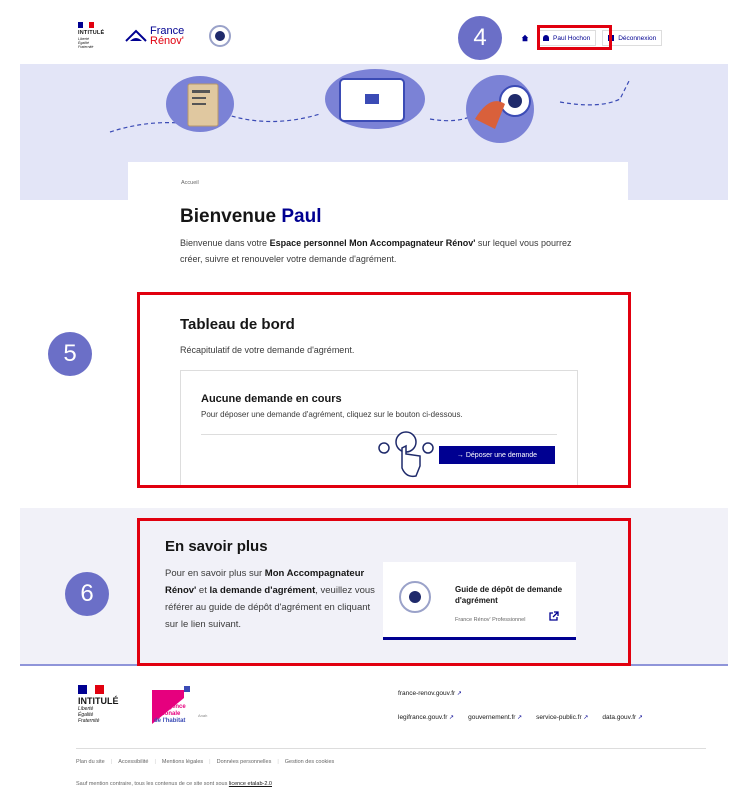 The width and height of the screenshot is (730, 790). I want to click on footer-bottom-link: Données personnelles, so click(244, 762).